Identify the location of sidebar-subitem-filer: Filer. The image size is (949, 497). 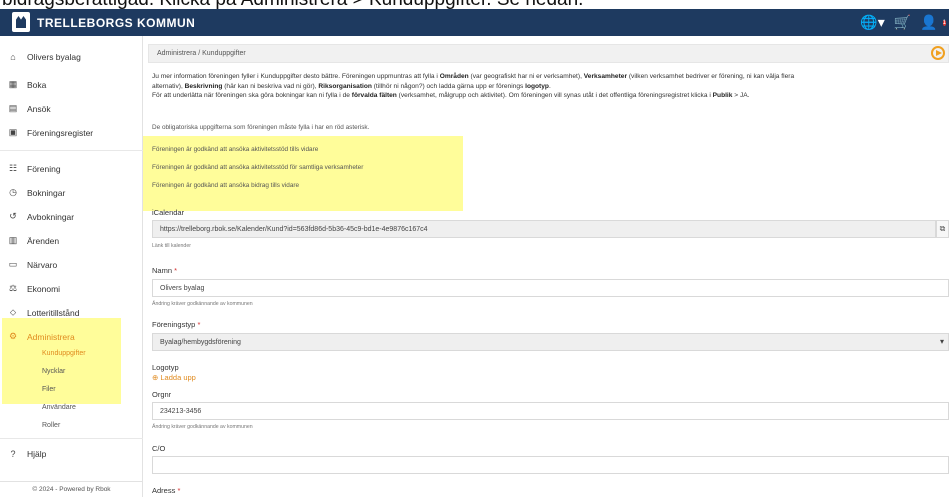
(49, 389).